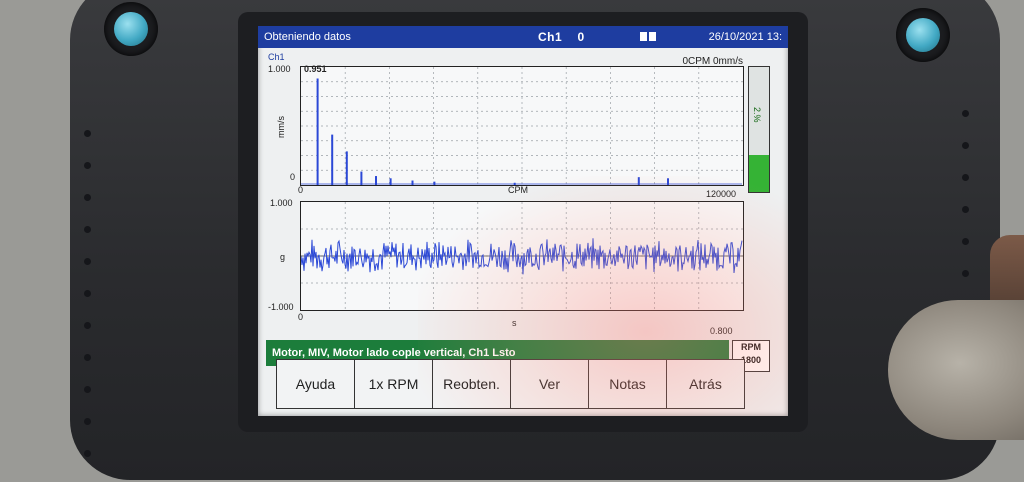  I want to click on left-power-knob, so click(131, 29).